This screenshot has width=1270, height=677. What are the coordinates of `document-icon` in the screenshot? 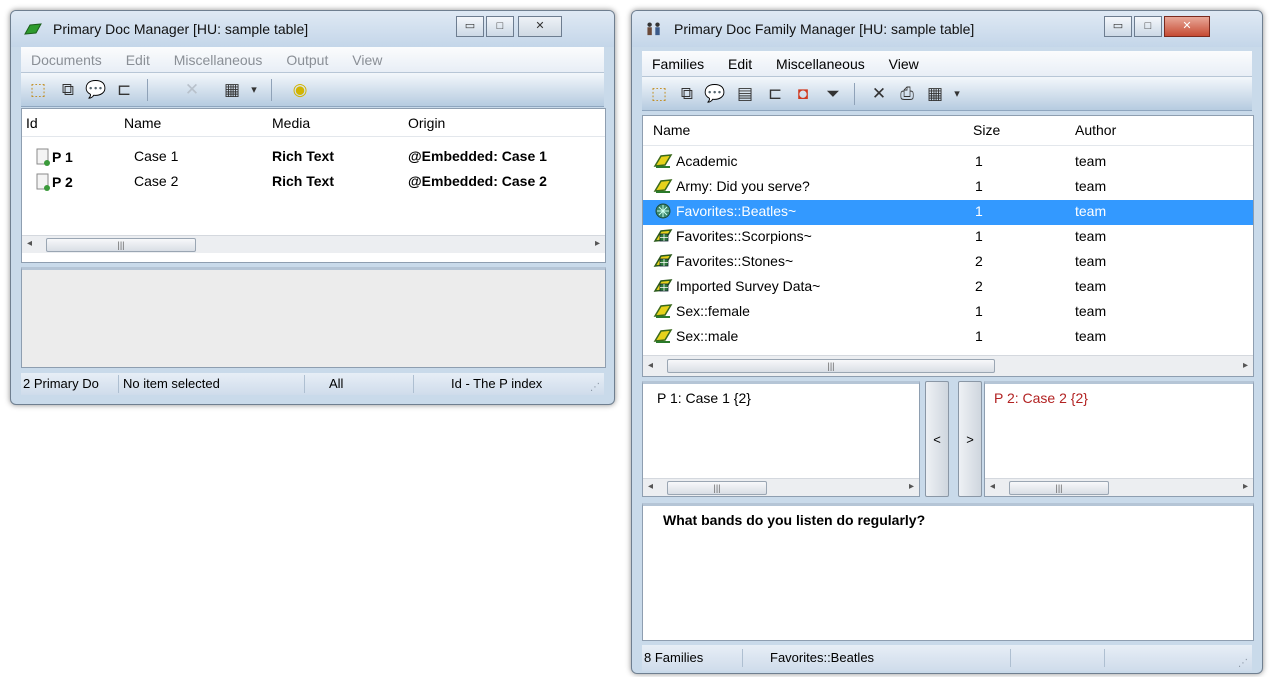 It's located at (43, 157).